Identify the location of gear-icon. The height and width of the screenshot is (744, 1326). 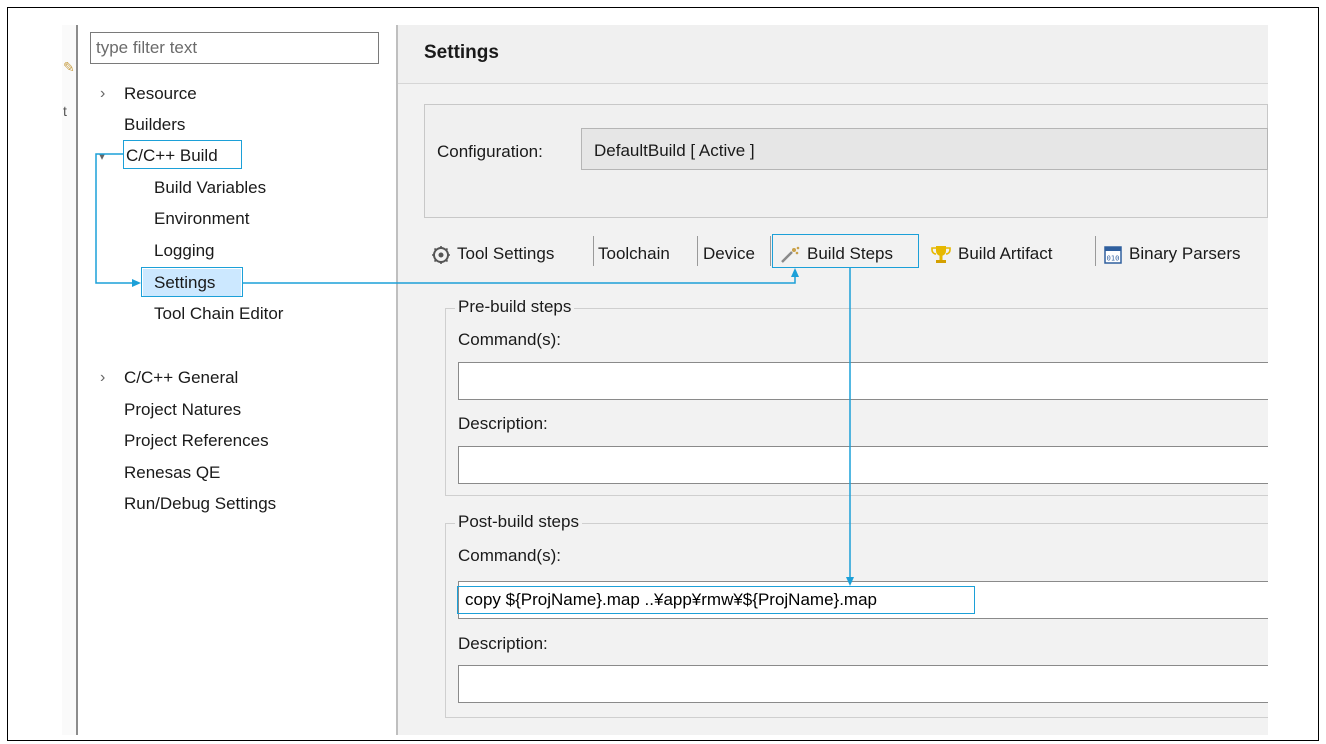
(441, 254).